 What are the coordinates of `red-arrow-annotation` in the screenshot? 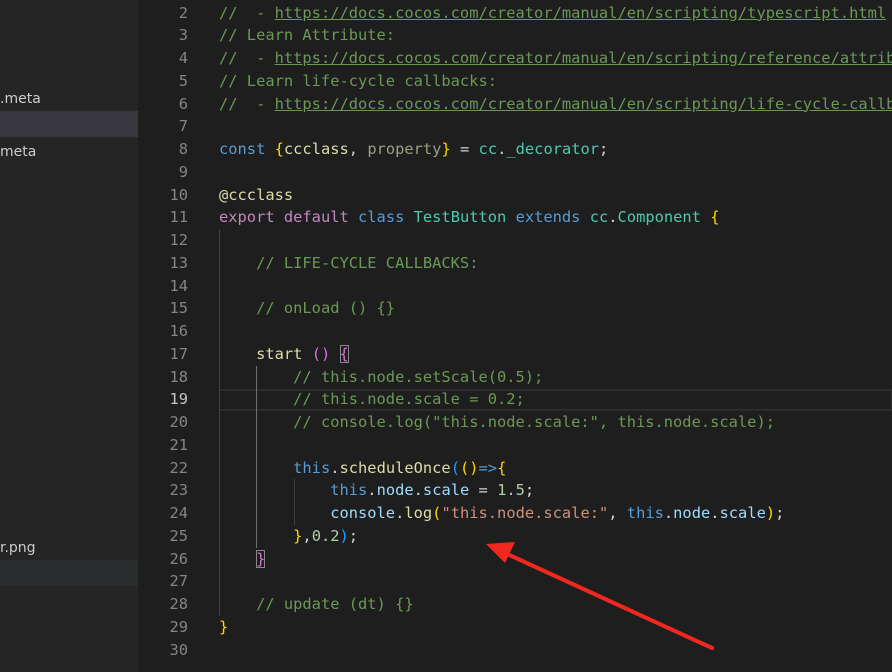 It's located at (600, 596).